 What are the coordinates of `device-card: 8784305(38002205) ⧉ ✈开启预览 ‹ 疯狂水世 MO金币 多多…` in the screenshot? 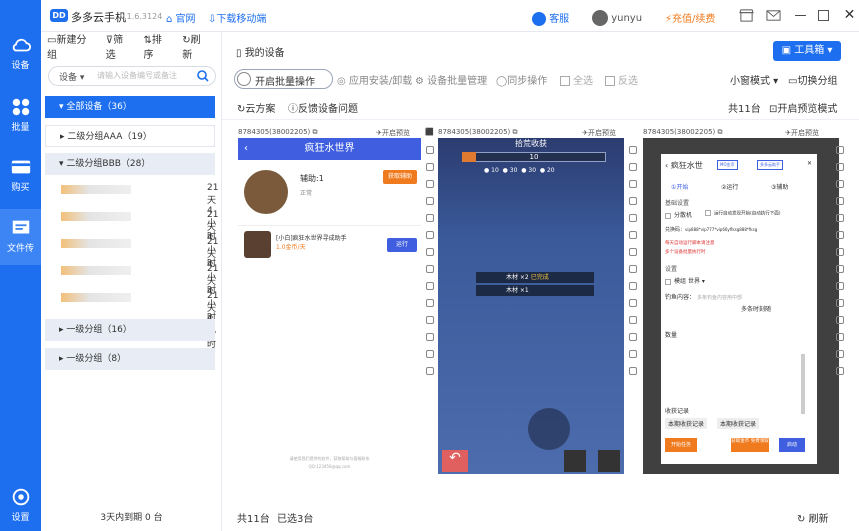 It's located at (741, 301).